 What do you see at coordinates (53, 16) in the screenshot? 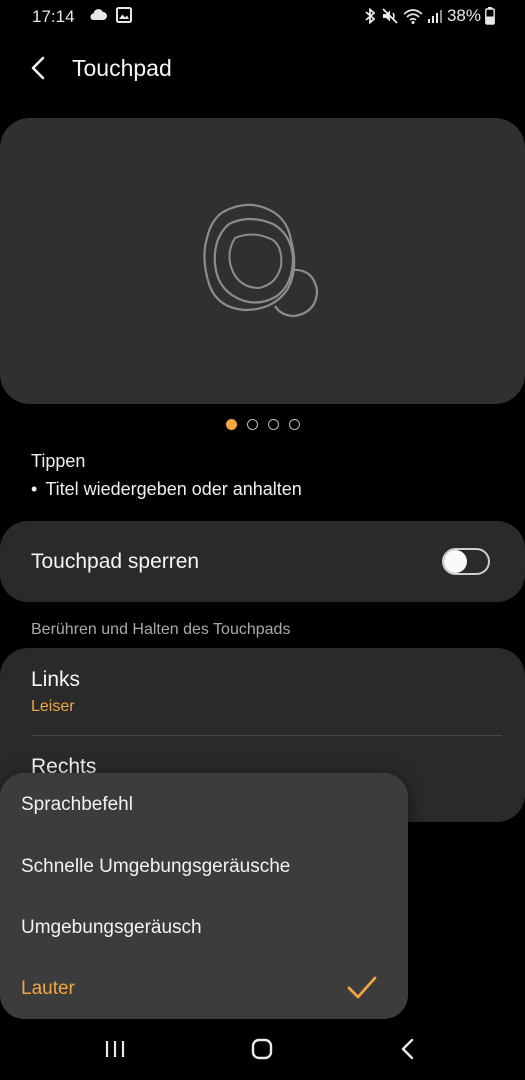
I see `status-time: 17:14` at bounding box center [53, 16].